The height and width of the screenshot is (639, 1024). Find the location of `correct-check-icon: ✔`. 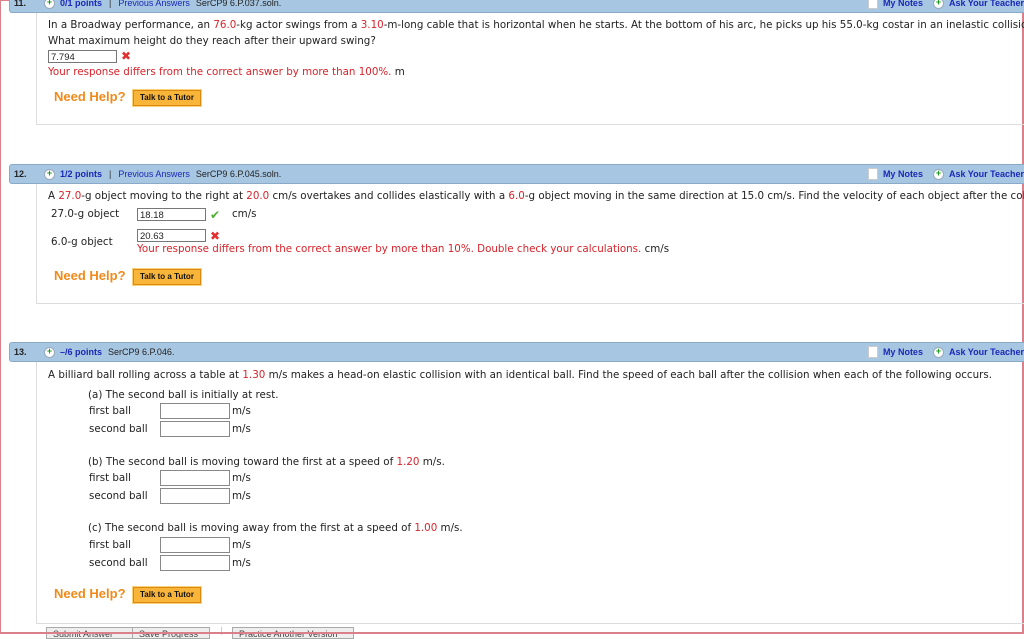

correct-check-icon: ✔ is located at coordinates (215, 215).